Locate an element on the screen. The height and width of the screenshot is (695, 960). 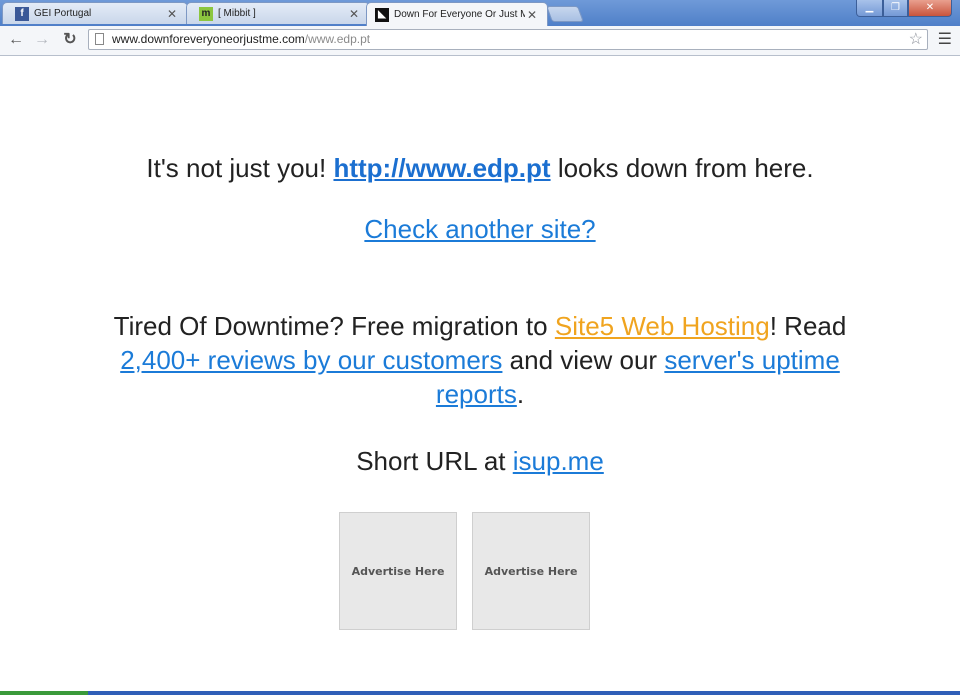
taskbar-edge is located at coordinates (480, 693).